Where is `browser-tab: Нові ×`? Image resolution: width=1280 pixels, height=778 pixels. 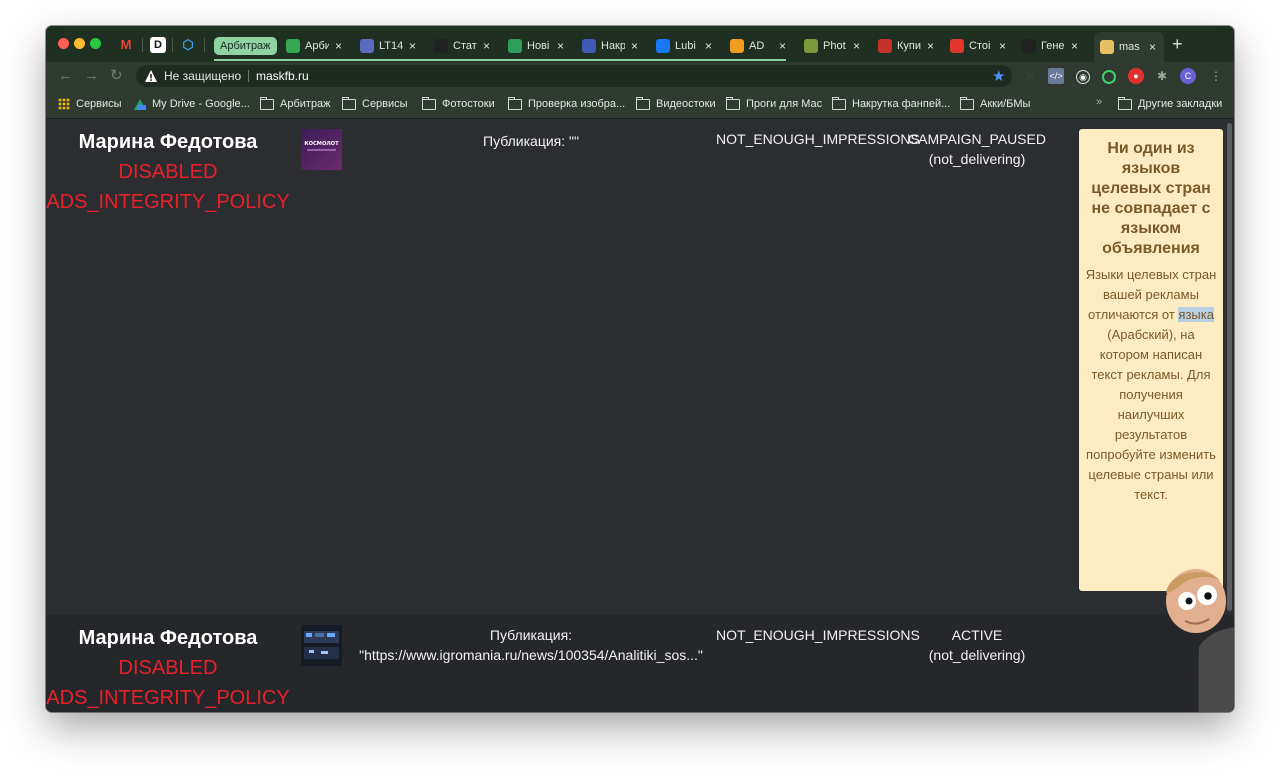
browser-tab: Нові × is located at coordinates (539, 46).